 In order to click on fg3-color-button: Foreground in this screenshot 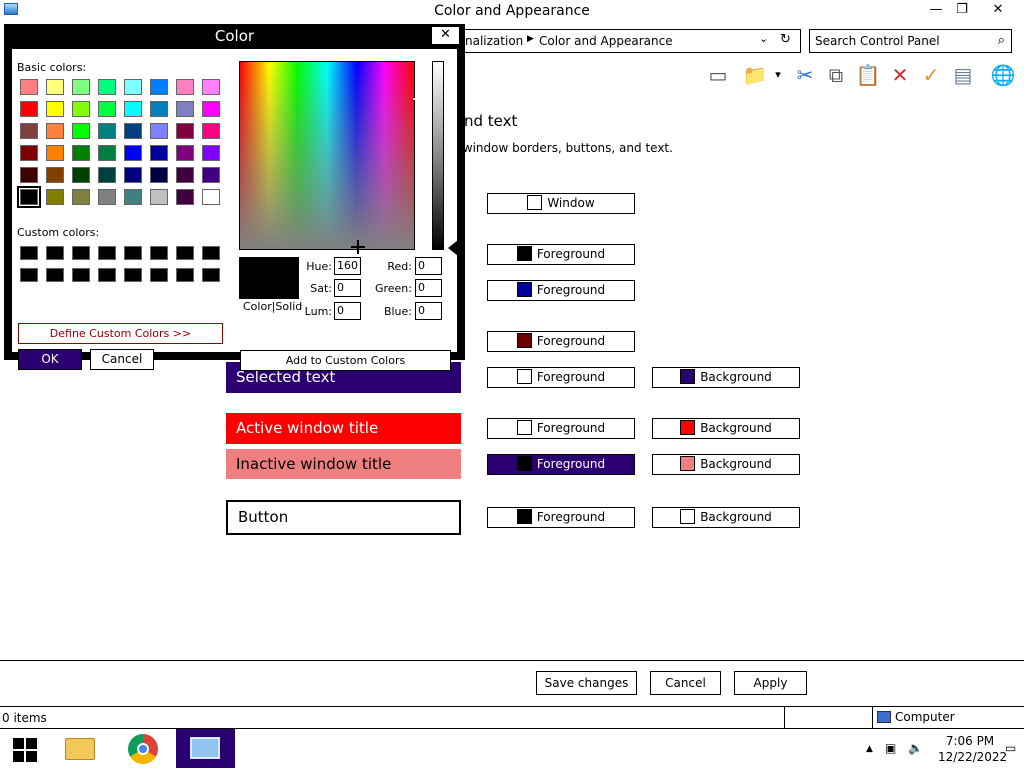, I will do `click(561, 341)`.